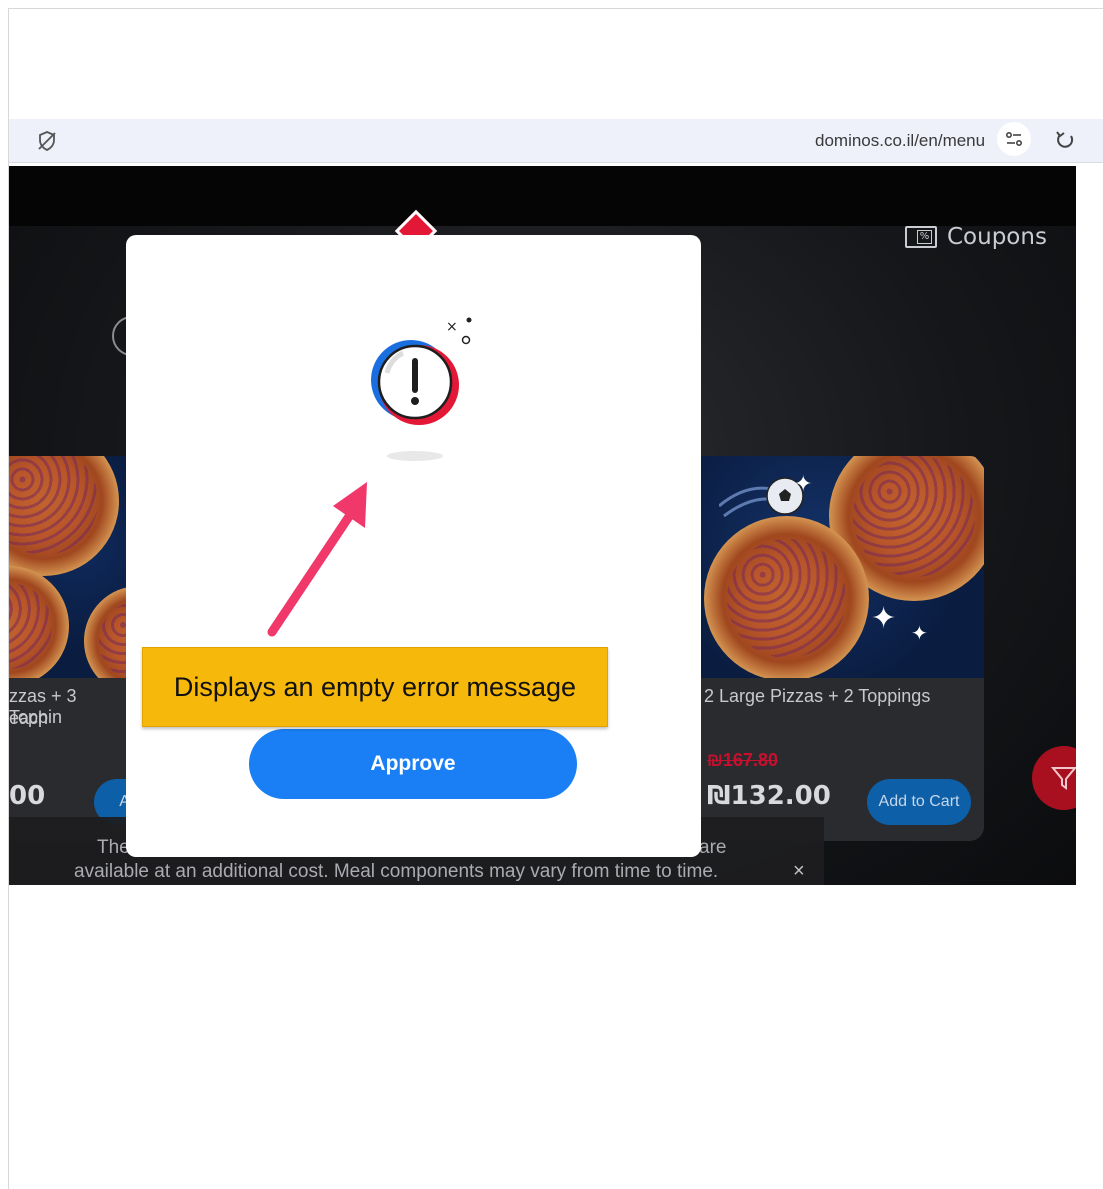 The width and height of the screenshot is (1103, 1189). Describe the element at coordinates (421, 371) in the screenshot. I see `exclamation-alert-icon: ×` at that location.